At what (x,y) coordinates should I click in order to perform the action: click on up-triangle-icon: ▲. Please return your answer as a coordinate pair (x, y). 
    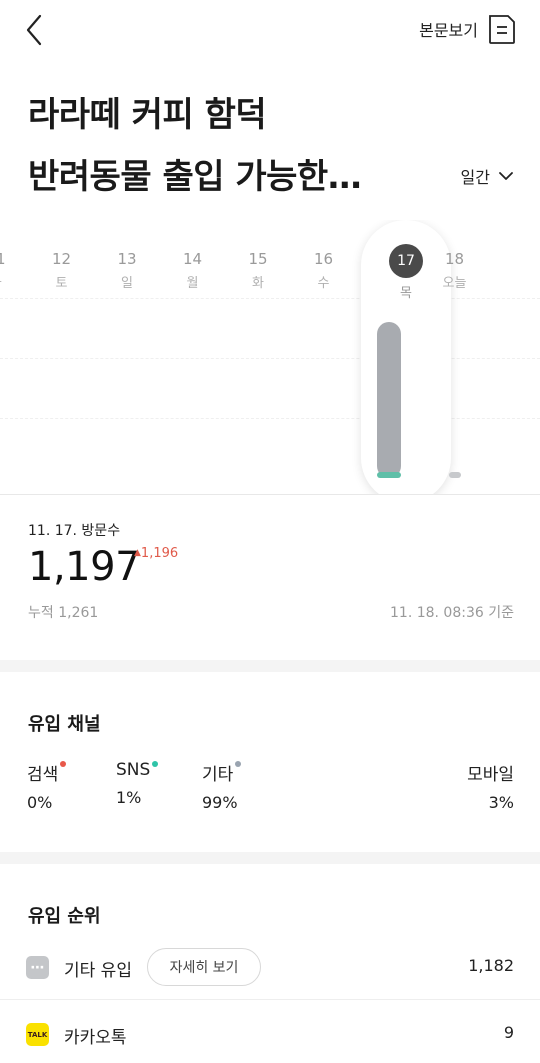
    Looking at the image, I should click on (137, 553).